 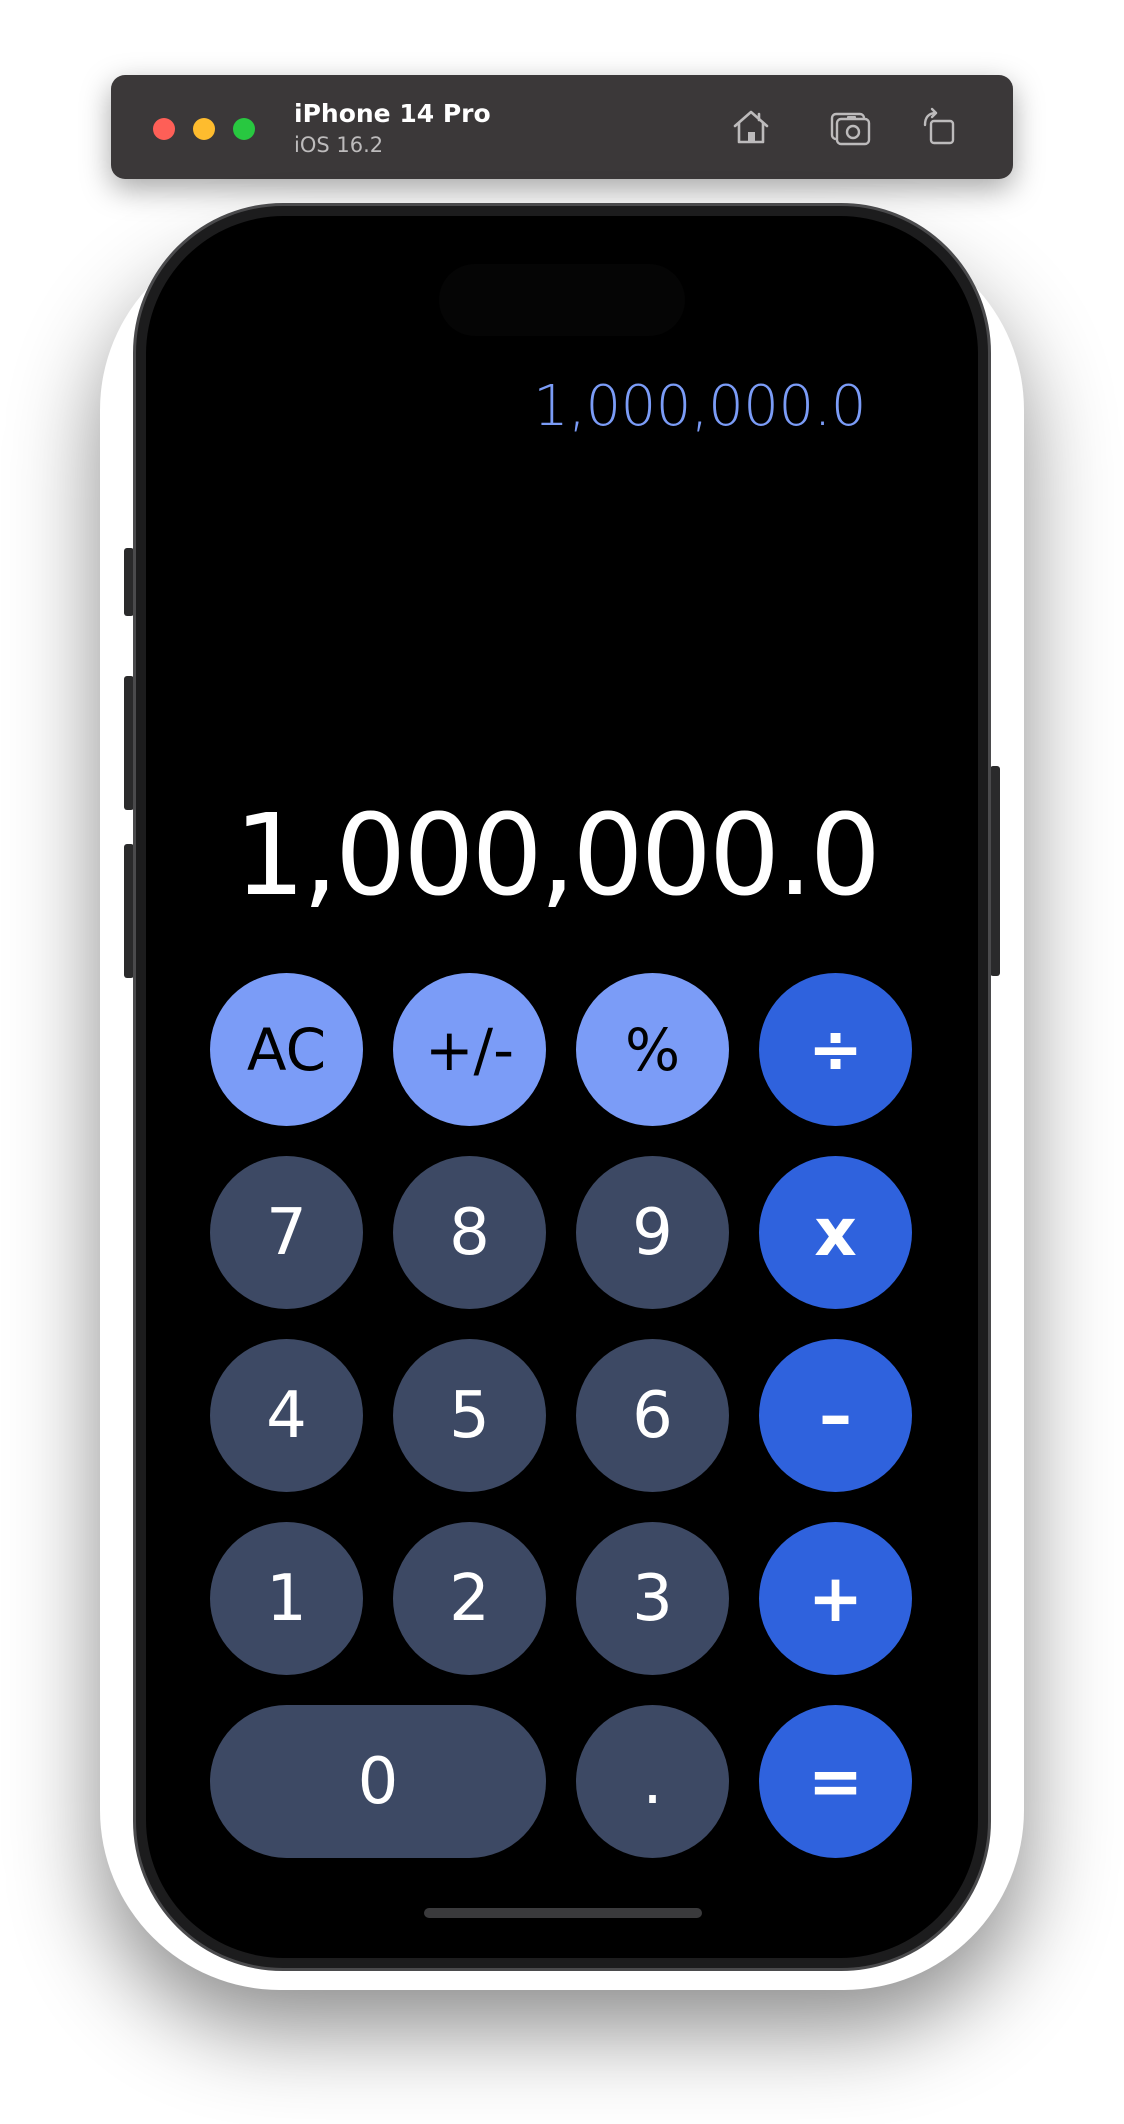 I want to click on home-button, so click(x=751, y=127).